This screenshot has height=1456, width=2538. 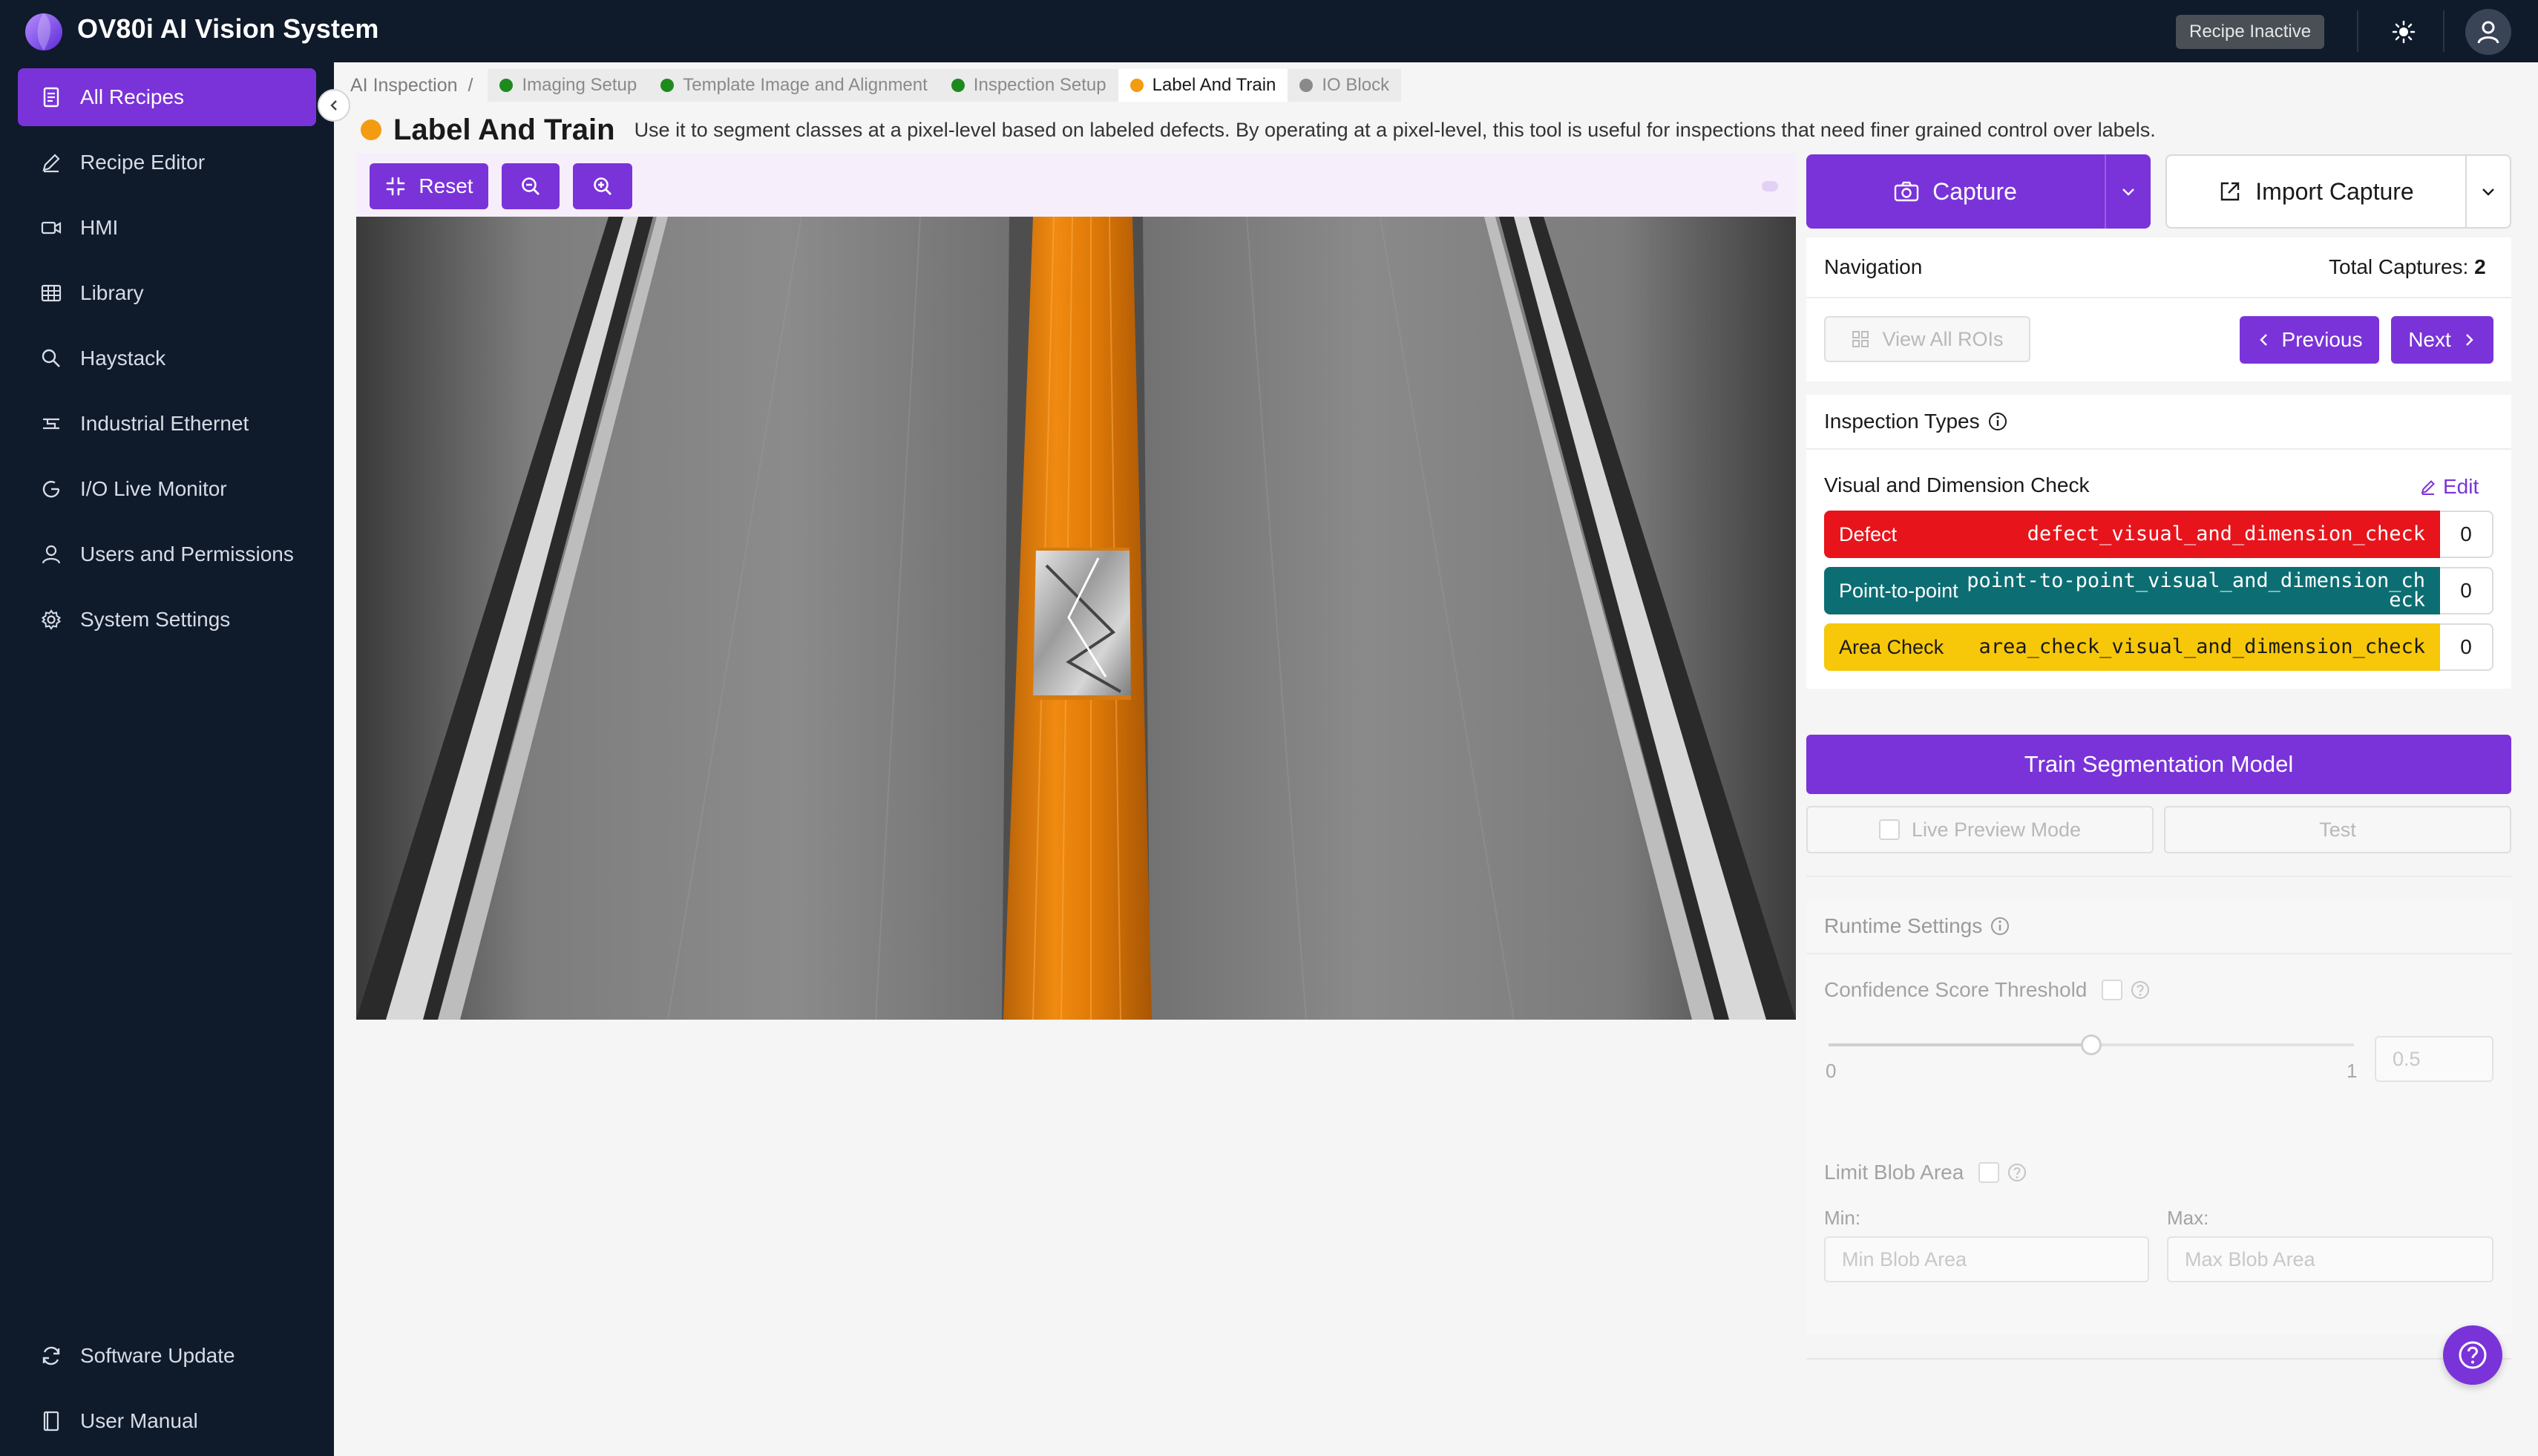 I want to click on capture-button: Capture, so click(x=1956, y=192).